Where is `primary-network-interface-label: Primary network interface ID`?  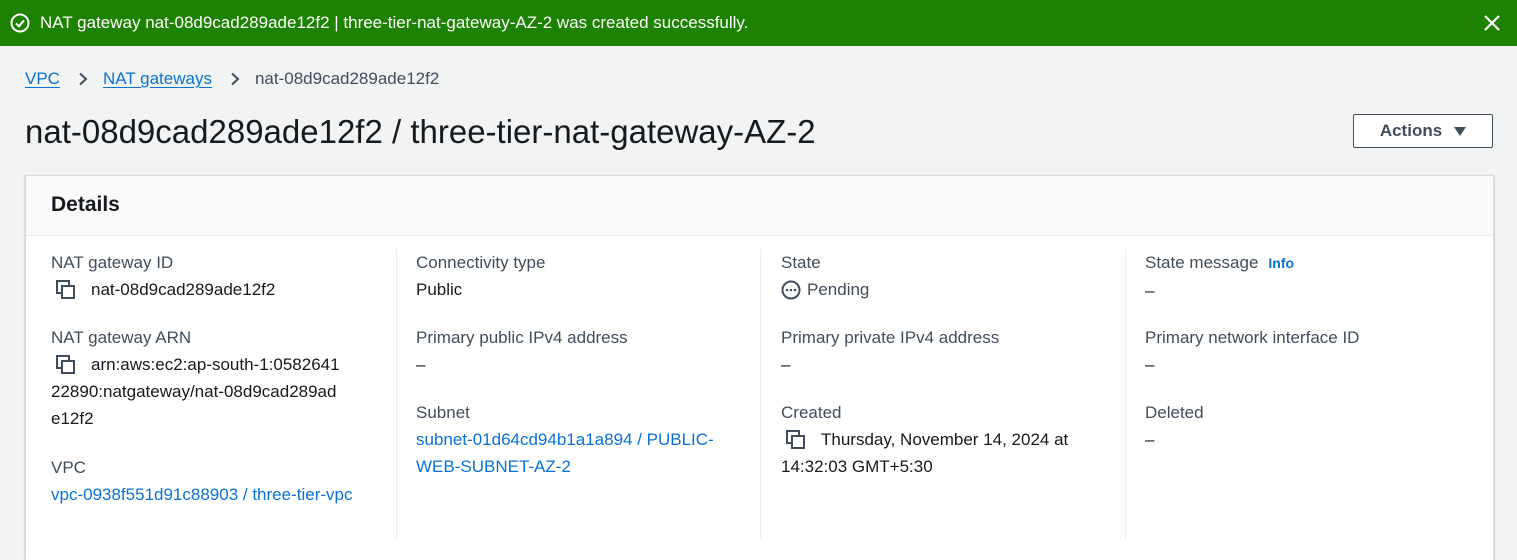
primary-network-interface-label: Primary network interface ID is located at coordinates (1252, 337).